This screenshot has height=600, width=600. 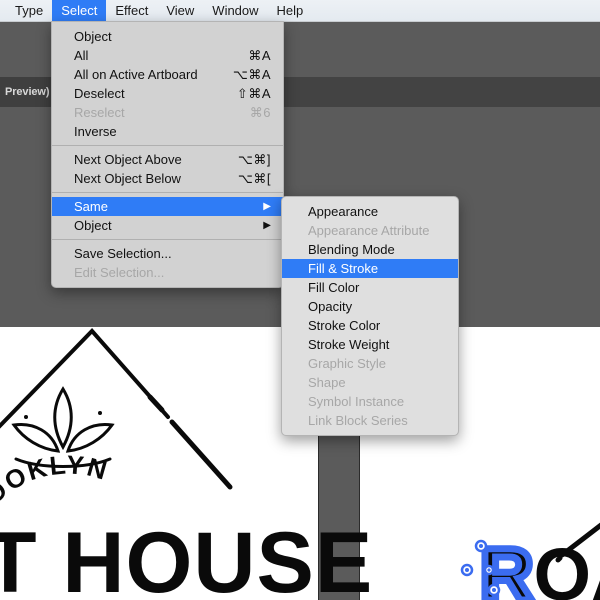 I want to click on menu-item-label: Deselect, so click(x=99, y=93).